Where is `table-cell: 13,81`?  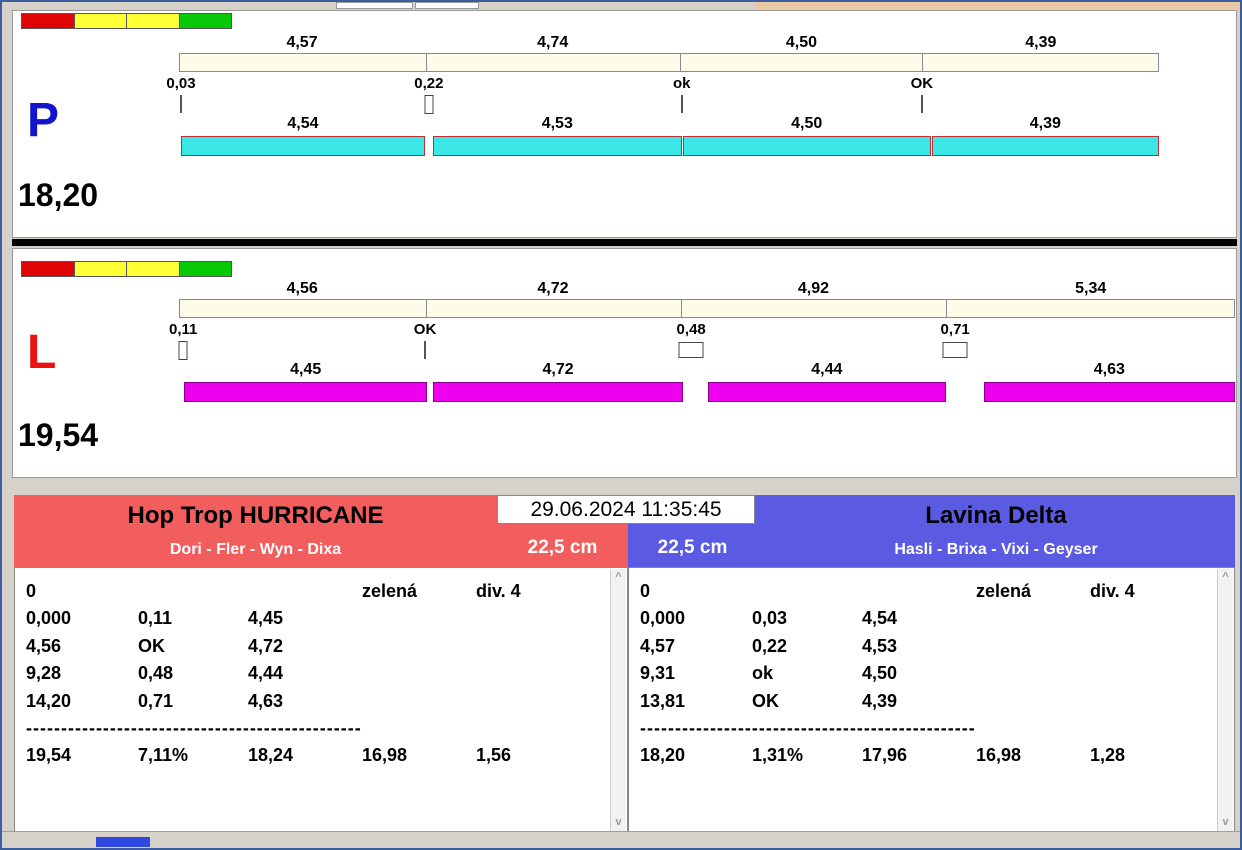 table-cell: 13,81 is located at coordinates (663, 700).